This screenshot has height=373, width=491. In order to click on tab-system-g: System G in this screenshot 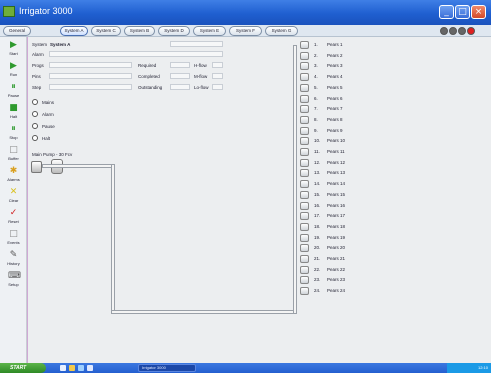, I will do `click(281, 31)`.